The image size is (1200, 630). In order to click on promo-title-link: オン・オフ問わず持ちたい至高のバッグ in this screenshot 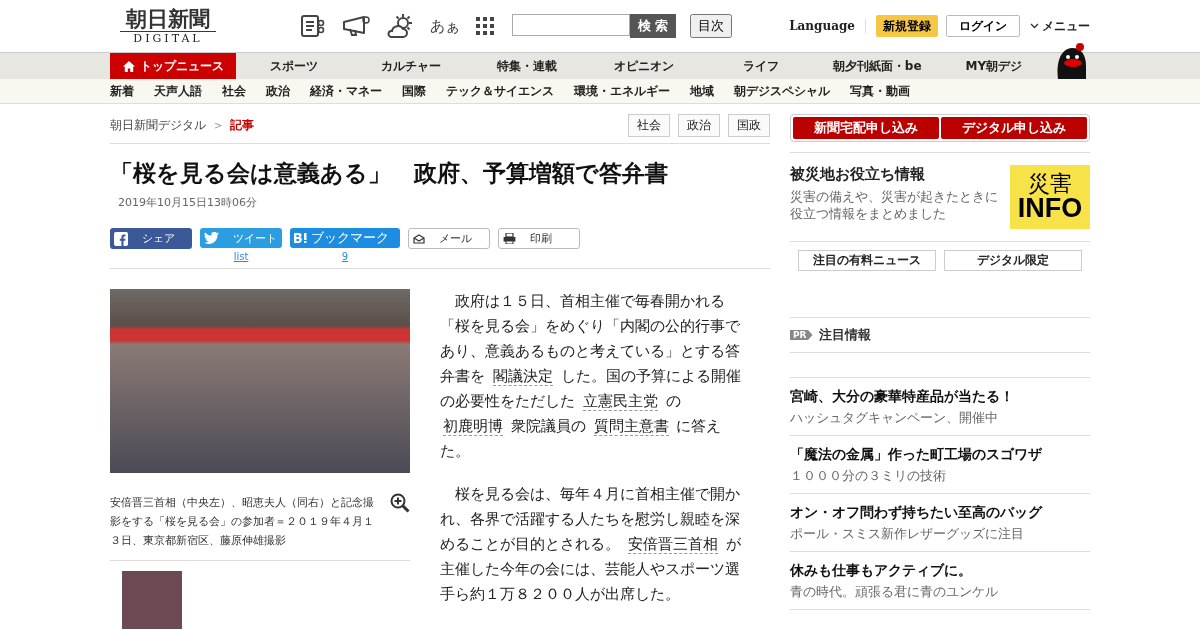, I will do `click(940, 513)`.